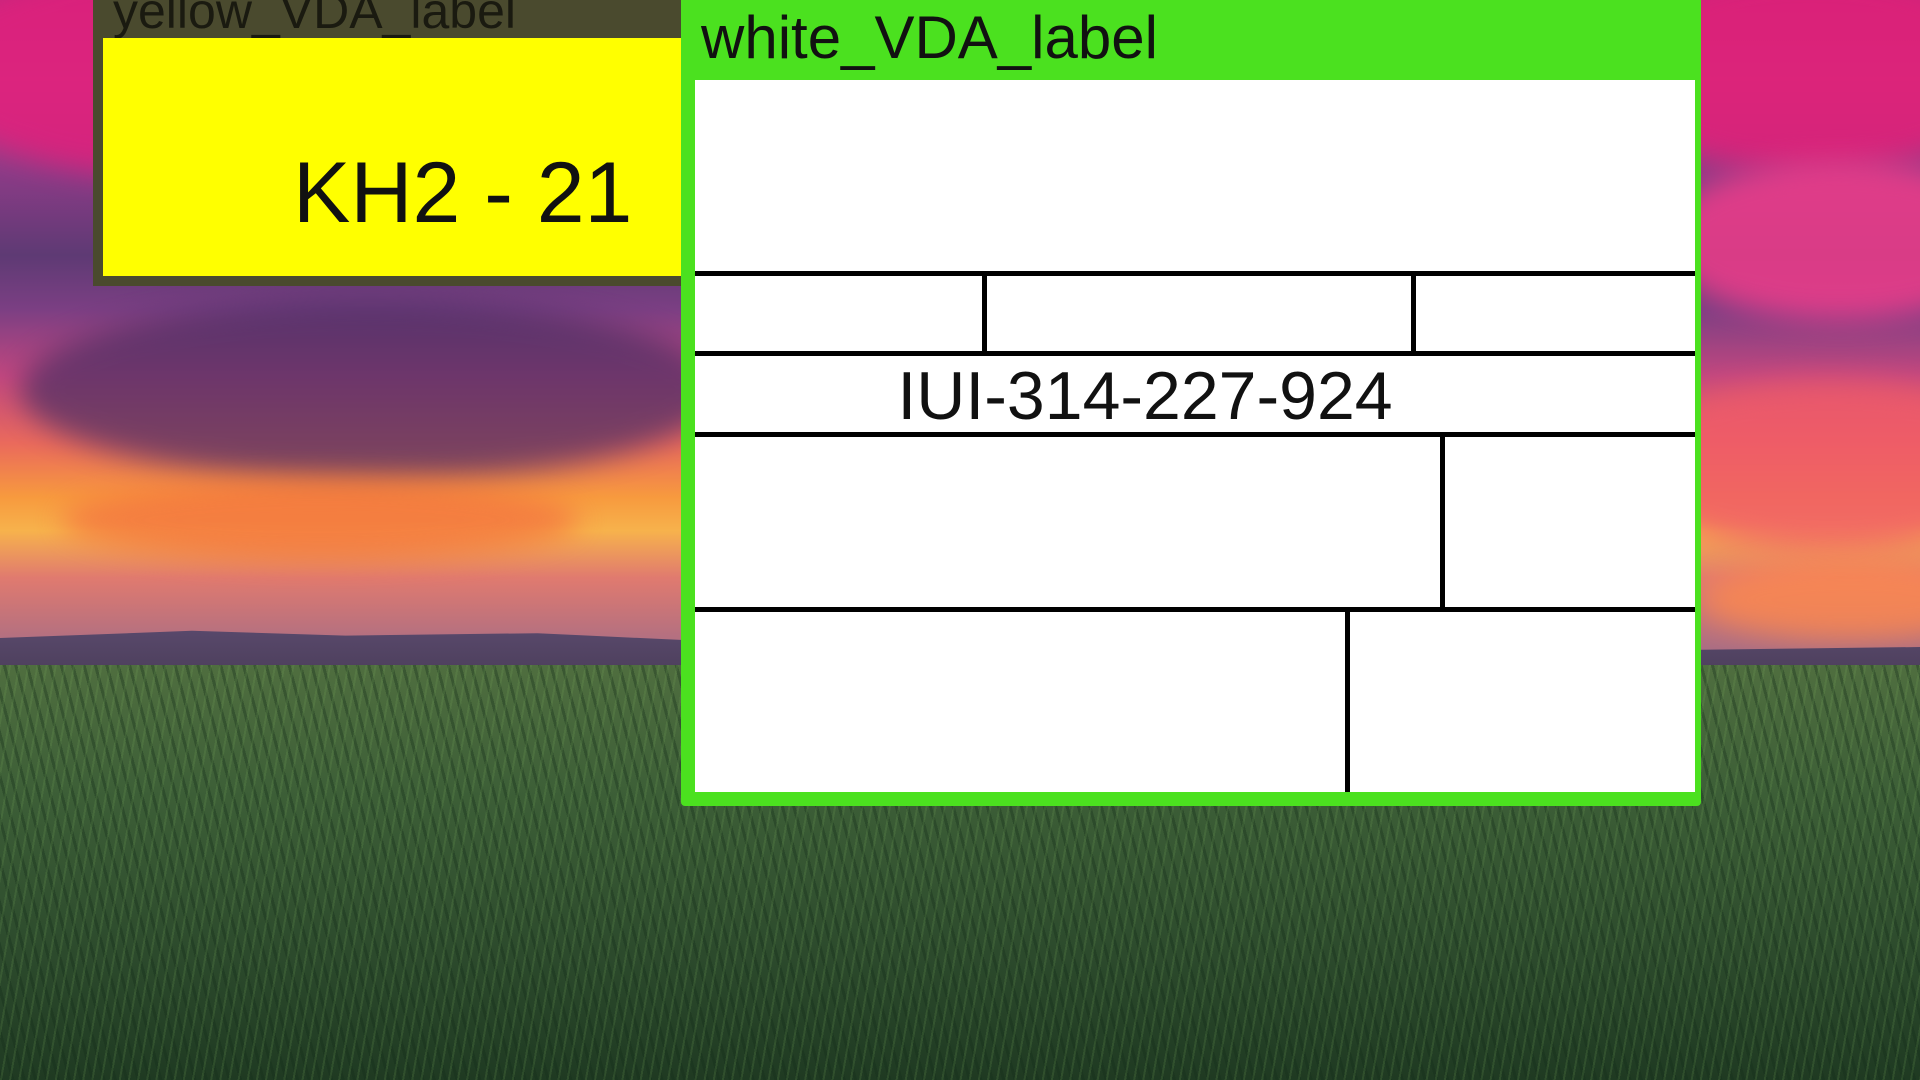  I want to click on label-cell-row5-right, so click(1522, 702).